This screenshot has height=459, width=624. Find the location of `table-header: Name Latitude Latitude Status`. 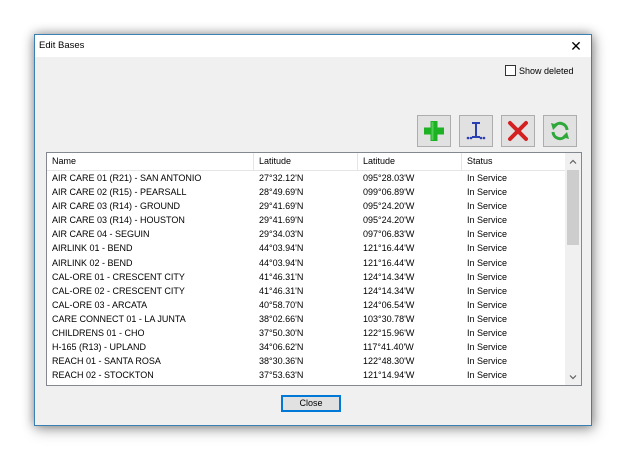

table-header: Name Latitude Latitude Status is located at coordinates (306, 162).